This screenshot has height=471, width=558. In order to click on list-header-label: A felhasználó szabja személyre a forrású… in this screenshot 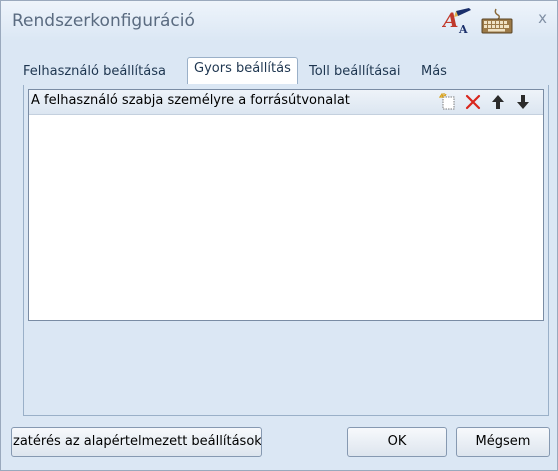, I will do `click(190, 100)`.